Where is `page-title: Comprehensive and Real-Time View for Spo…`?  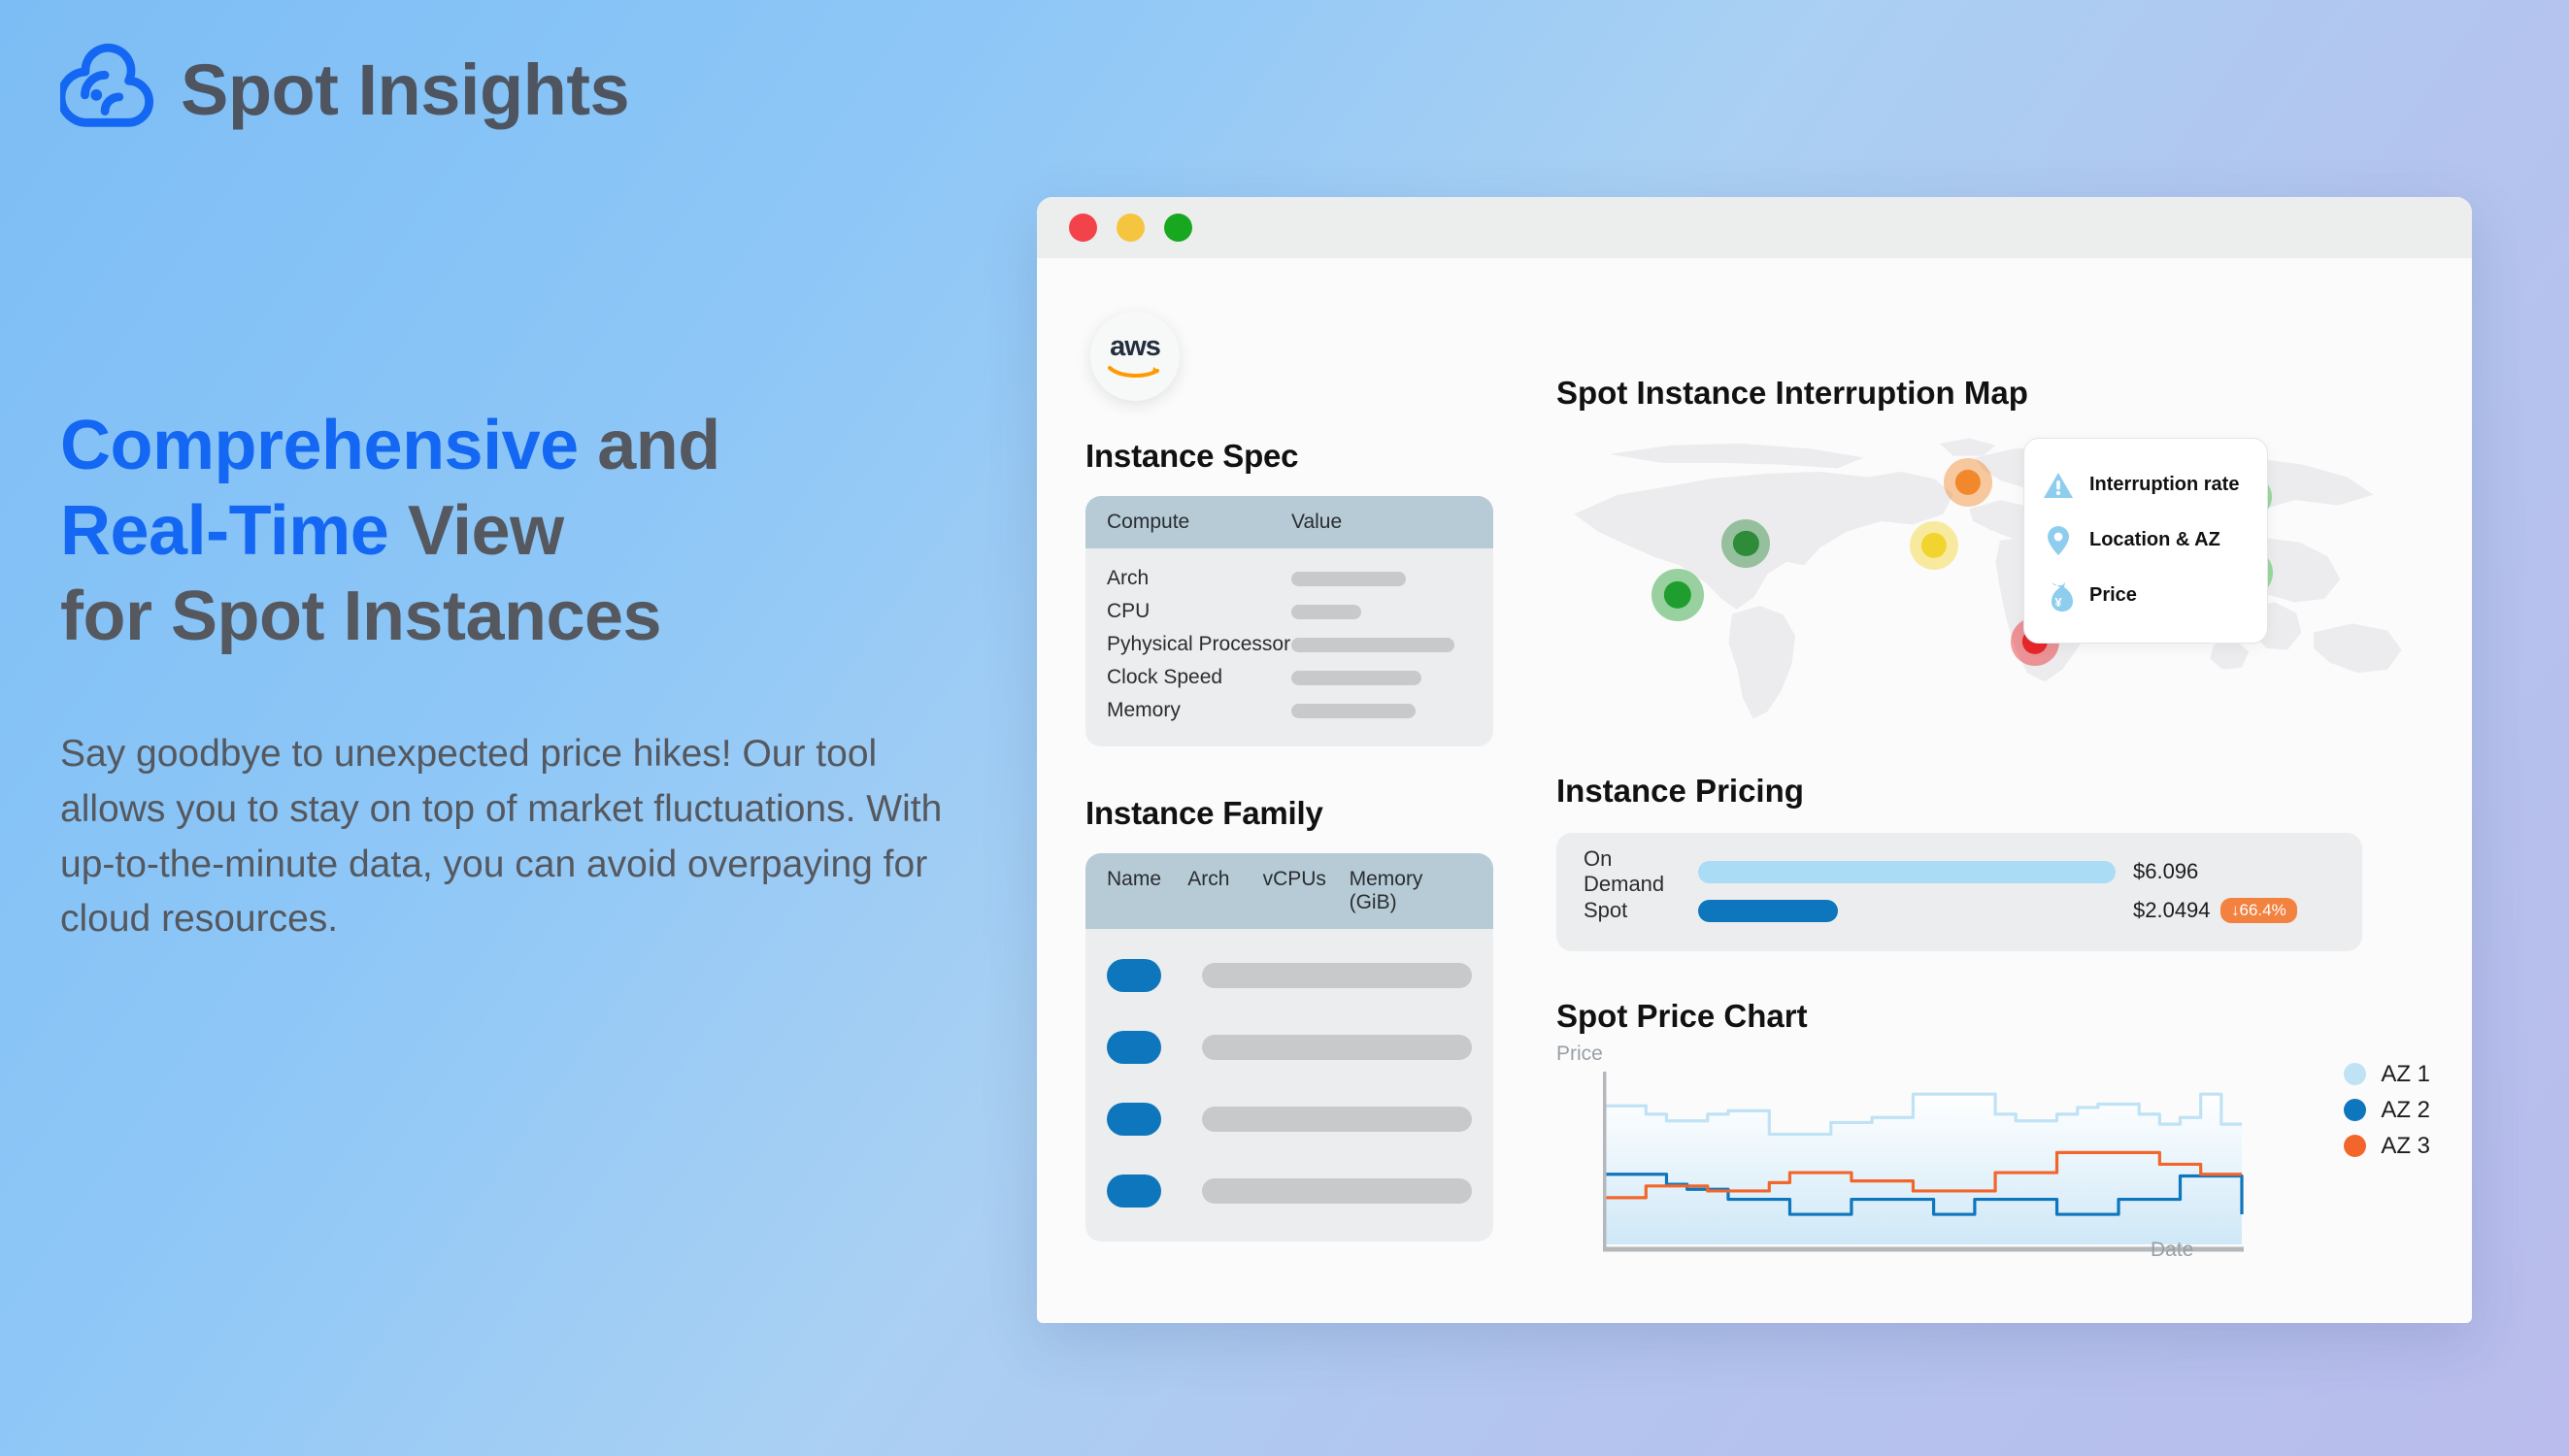 page-title: Comprehensive and Real-Time View for Spo… is located at coordinates (556, 531).